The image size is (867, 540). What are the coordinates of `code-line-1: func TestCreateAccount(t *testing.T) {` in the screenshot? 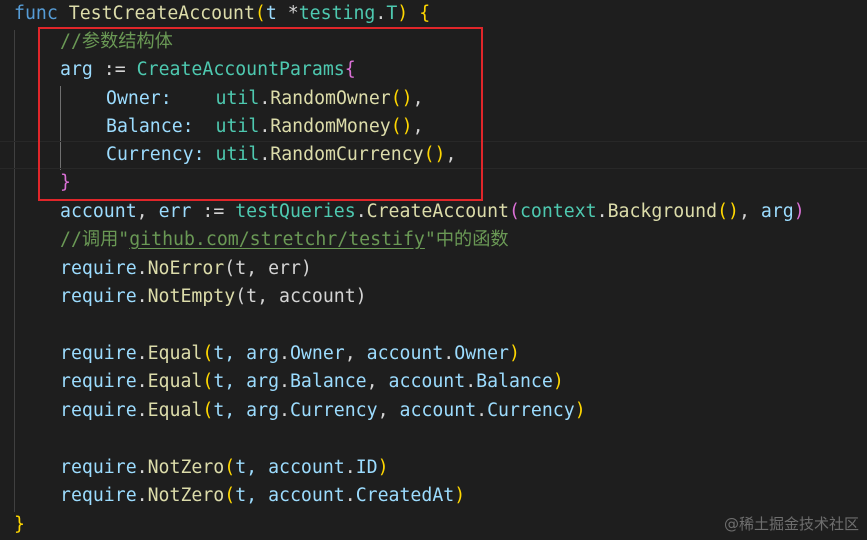 It's located at (222, 14).